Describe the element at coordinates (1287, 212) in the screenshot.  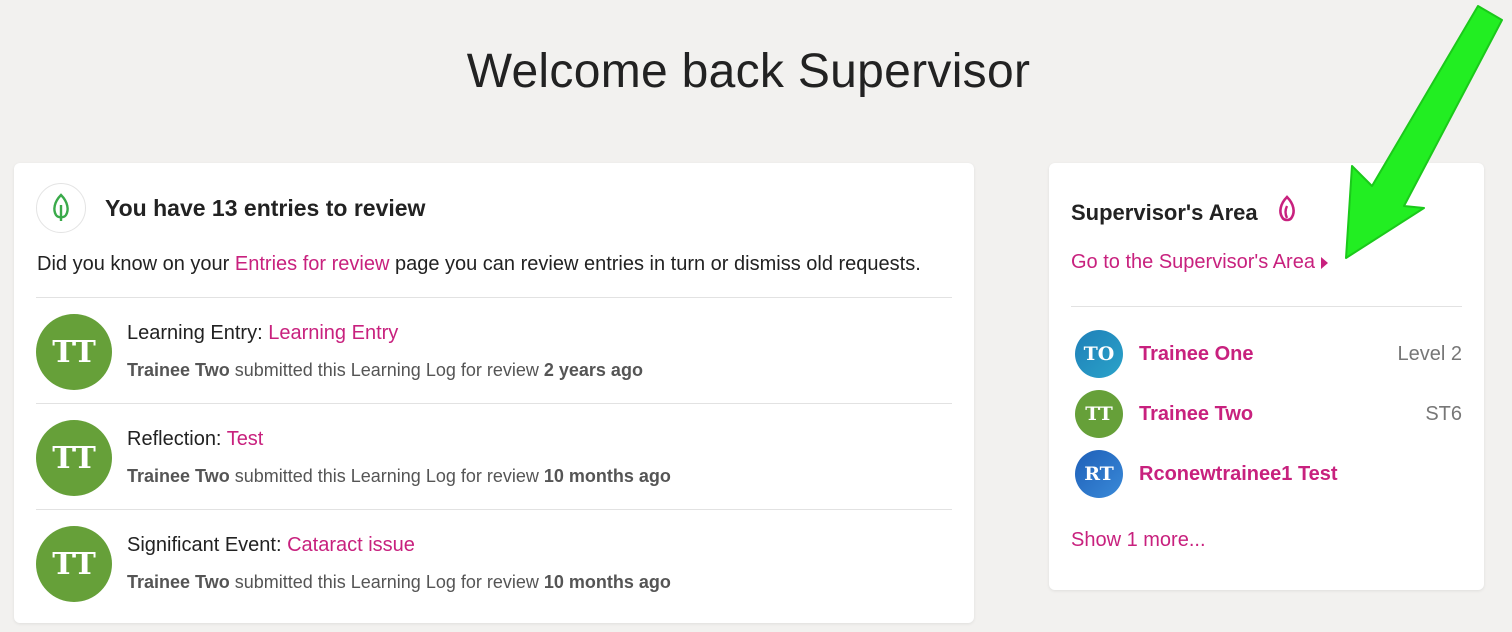
I see `flame-icon` at that location.